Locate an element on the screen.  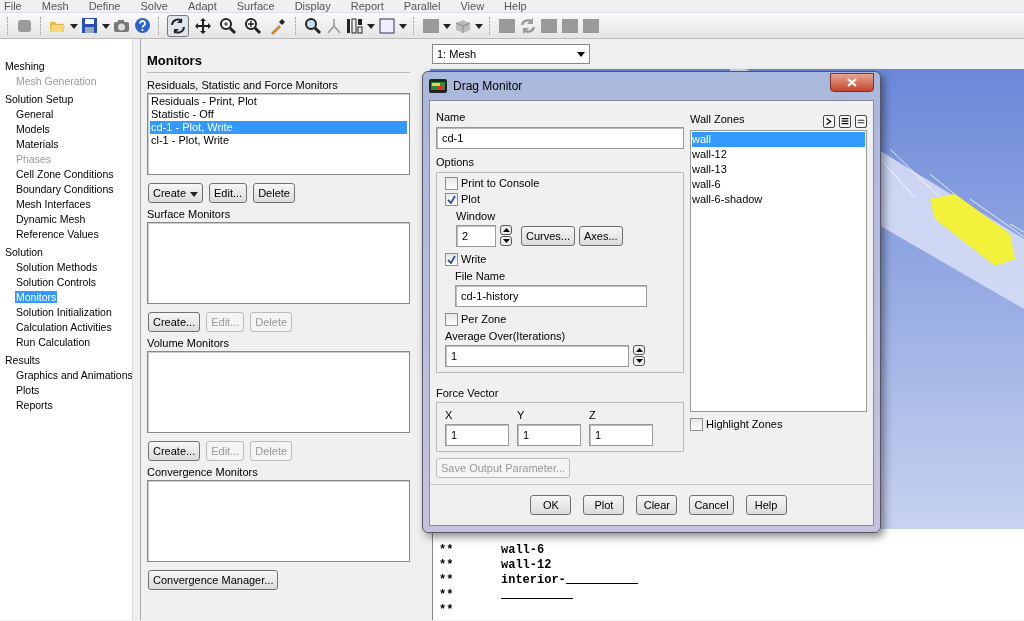
dialog-button: Plot is located at coordinates (604, 504).